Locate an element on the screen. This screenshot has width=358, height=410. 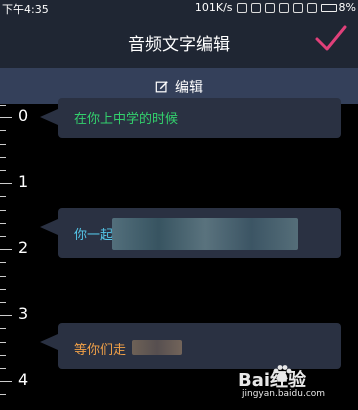
charging-icon is located at coordinates (311, 7).